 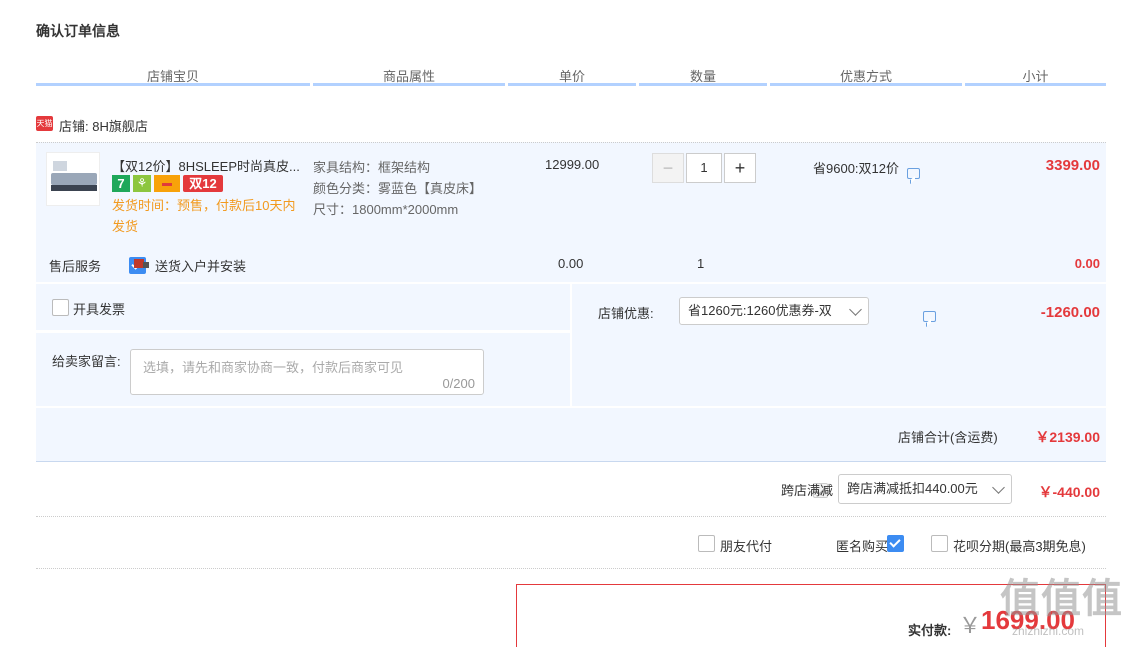 What do you see at coordinates (1070, 312) in the screenshot?
I see `shop-coupon-amount: -1260.00` at bounding box center [1070, 312].